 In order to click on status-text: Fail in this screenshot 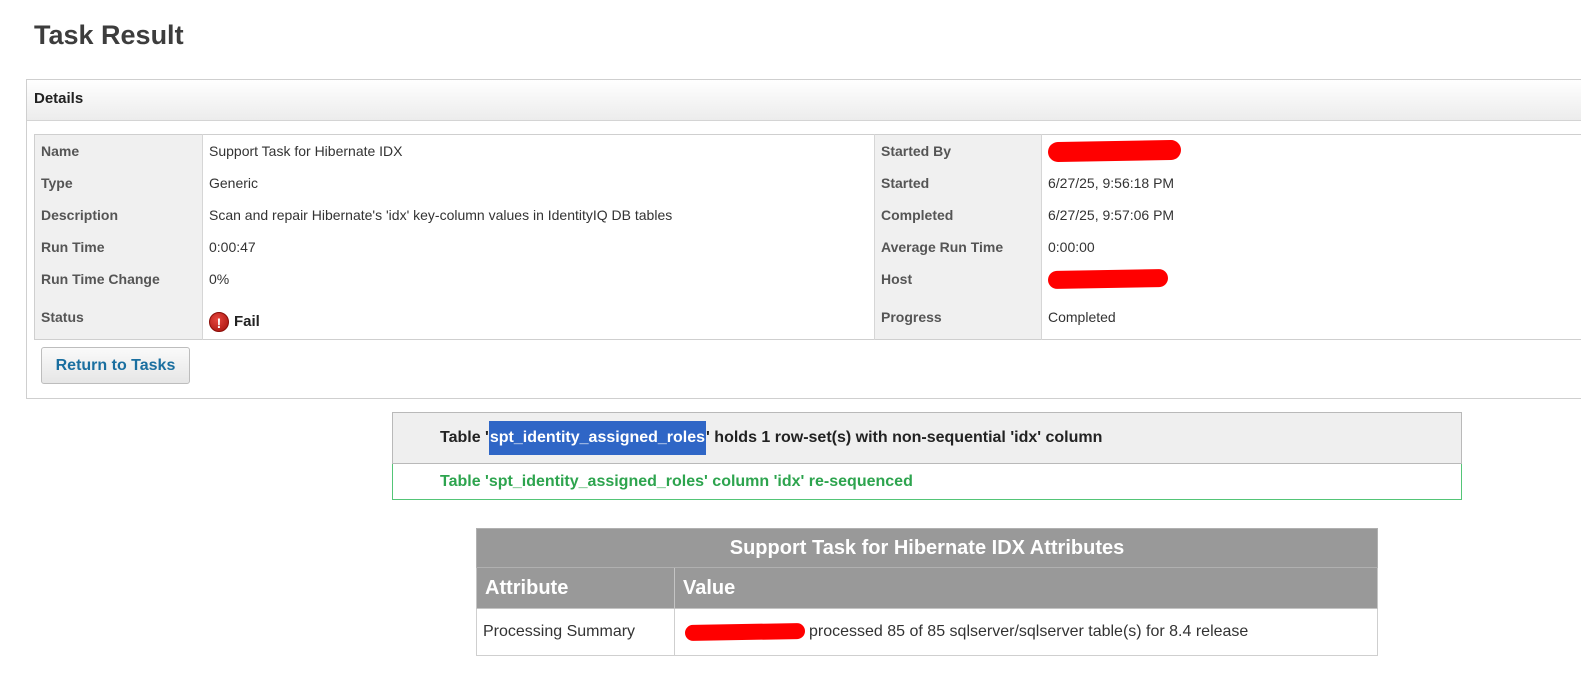, I will do `click(247, 322)`.